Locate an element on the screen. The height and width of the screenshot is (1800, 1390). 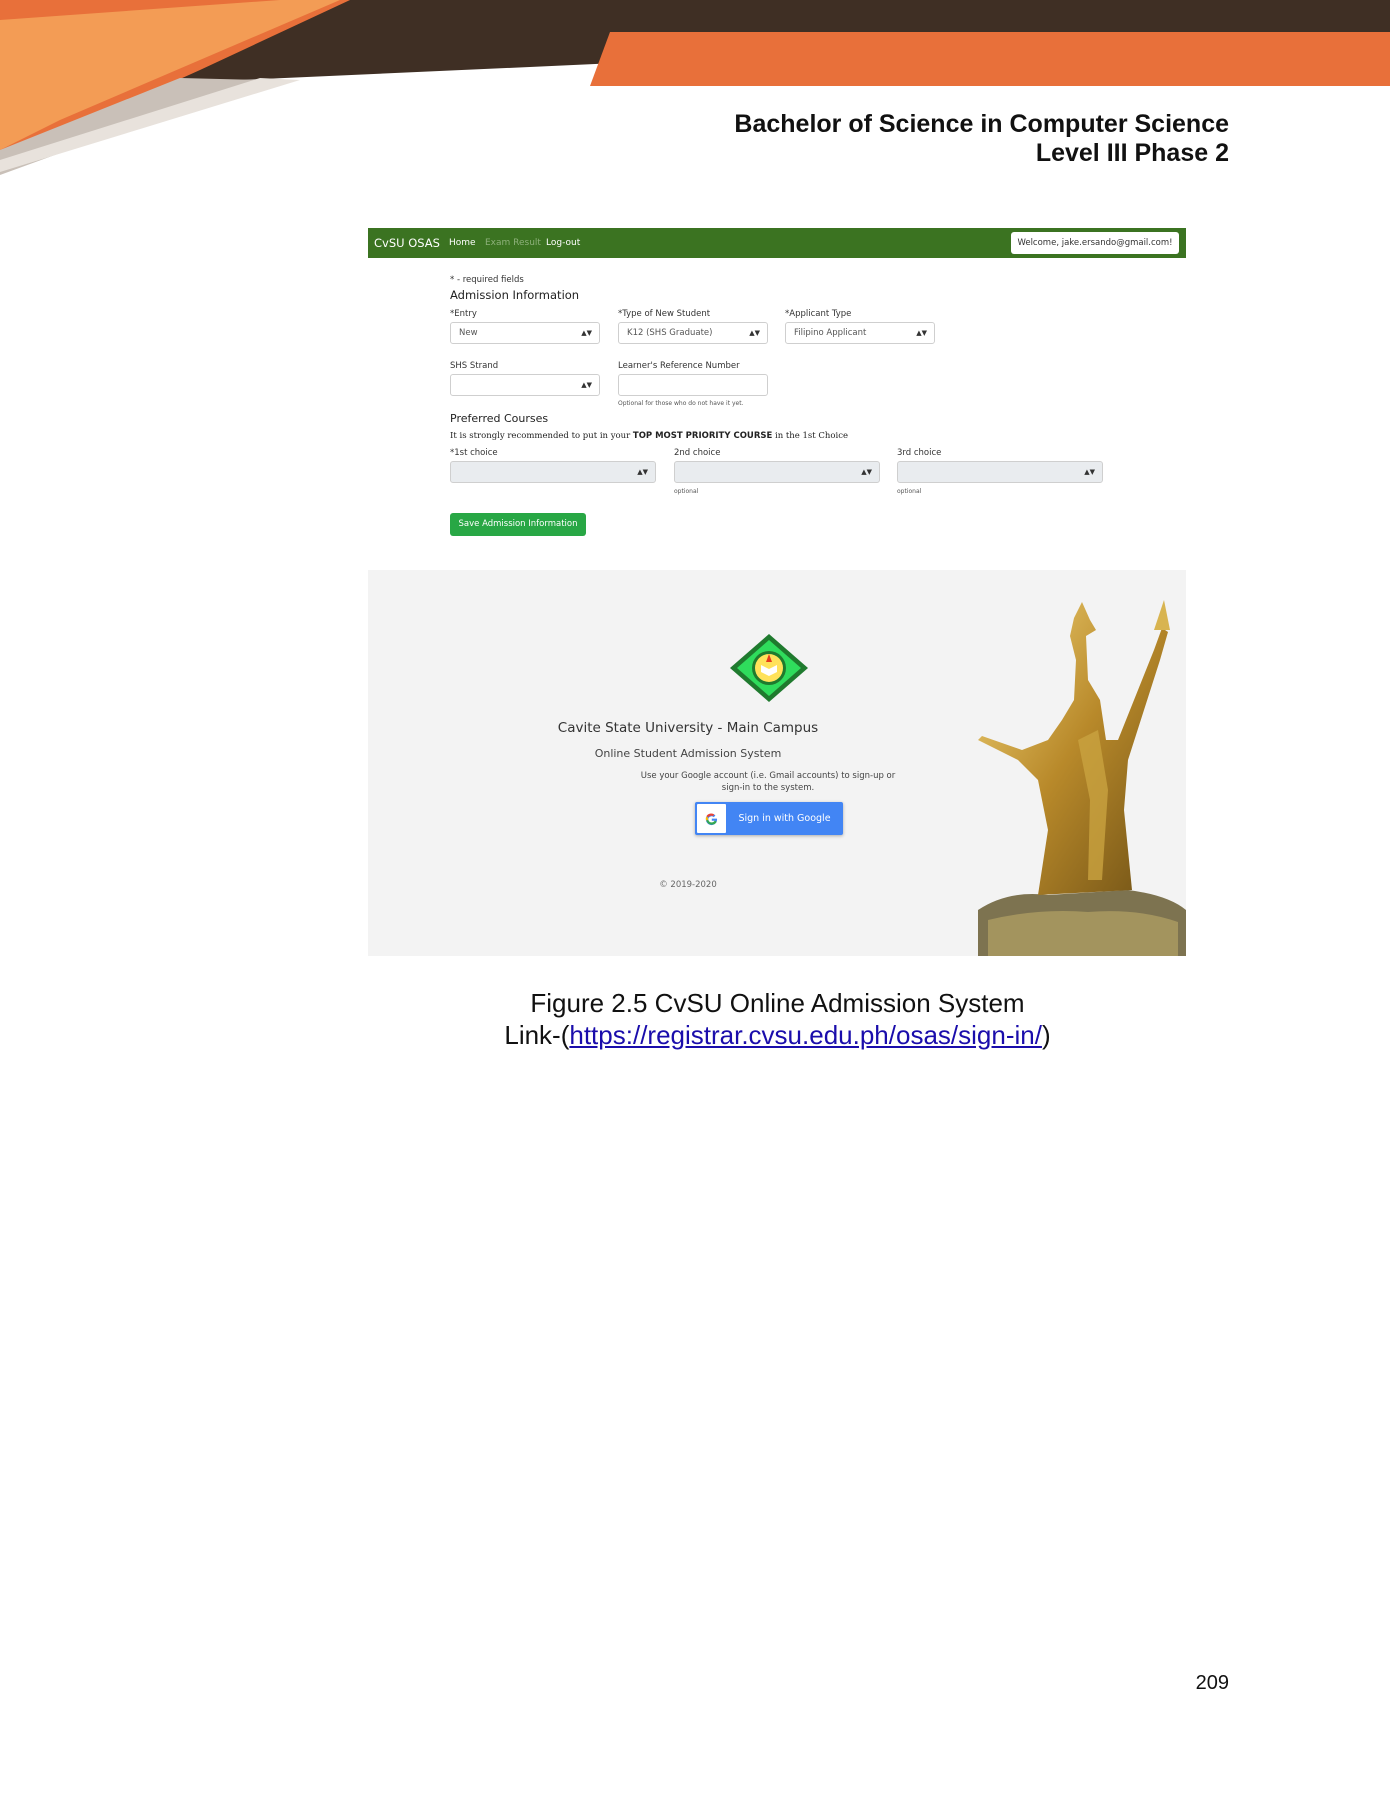
choice2-select: ▲▼ is located at coordinates (777, 472).